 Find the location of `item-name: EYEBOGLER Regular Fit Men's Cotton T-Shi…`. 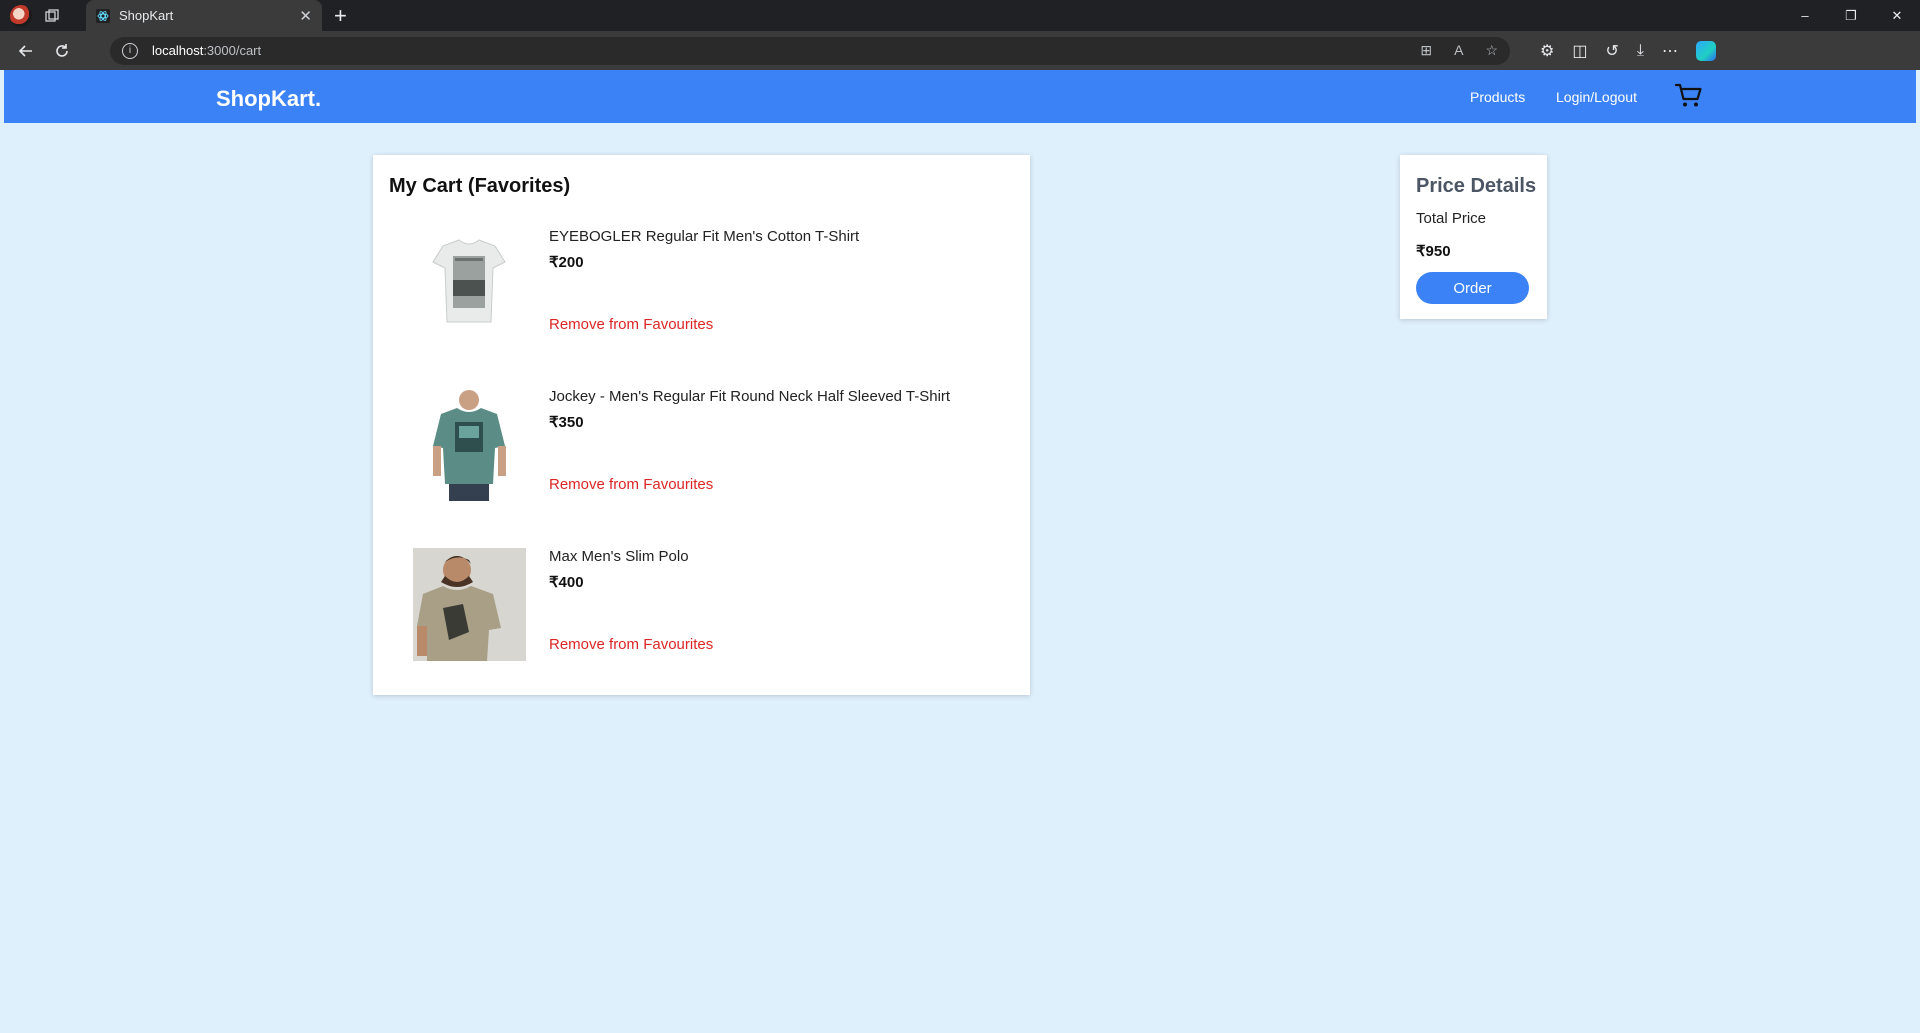

item-name: EYEBOGLER Regular Fit Men's Cotton T-Shi… is located at coordinates (704, 236).